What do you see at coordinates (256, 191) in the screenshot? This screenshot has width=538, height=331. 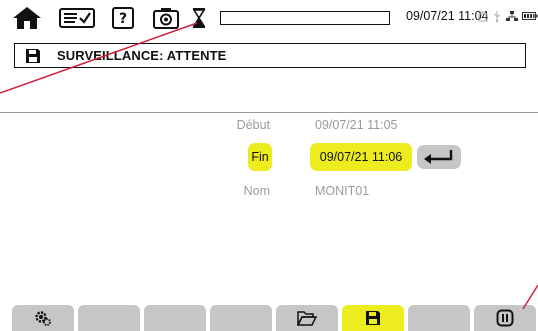 I see `name-label: Nom` at bounding box center [256, 191].